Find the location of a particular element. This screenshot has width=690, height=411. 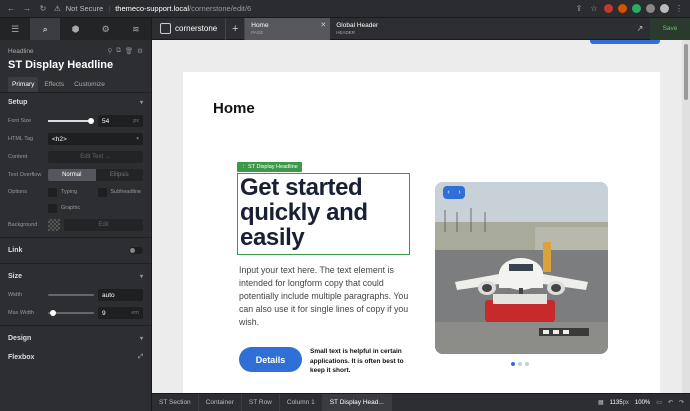

grid-icon: ▦ is located at coordinates (601, 402).